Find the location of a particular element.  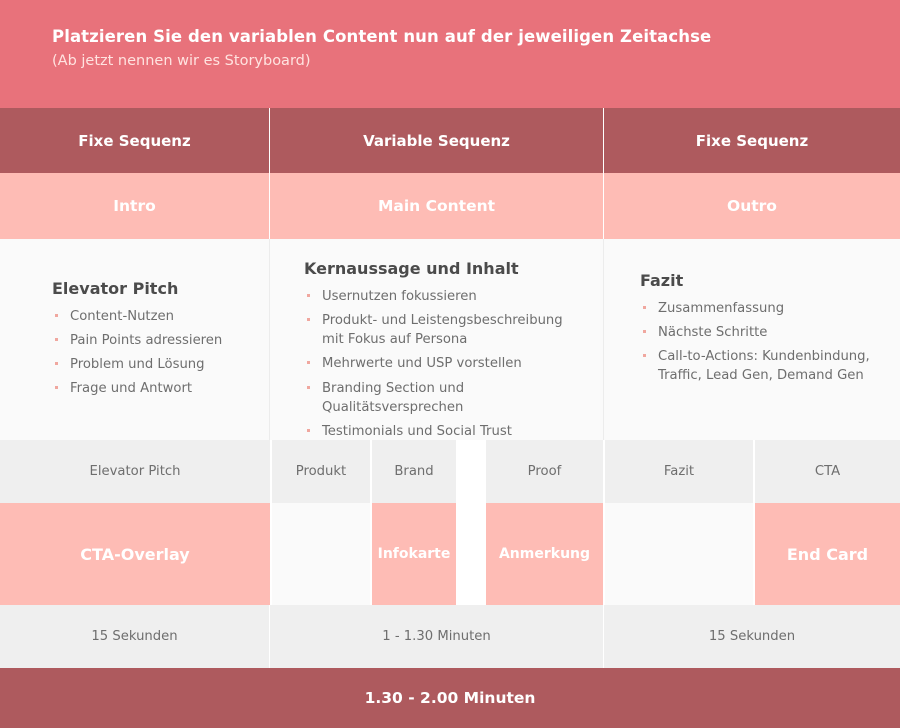

phase-cell-label: Outro is located at coordinates (752, 206).